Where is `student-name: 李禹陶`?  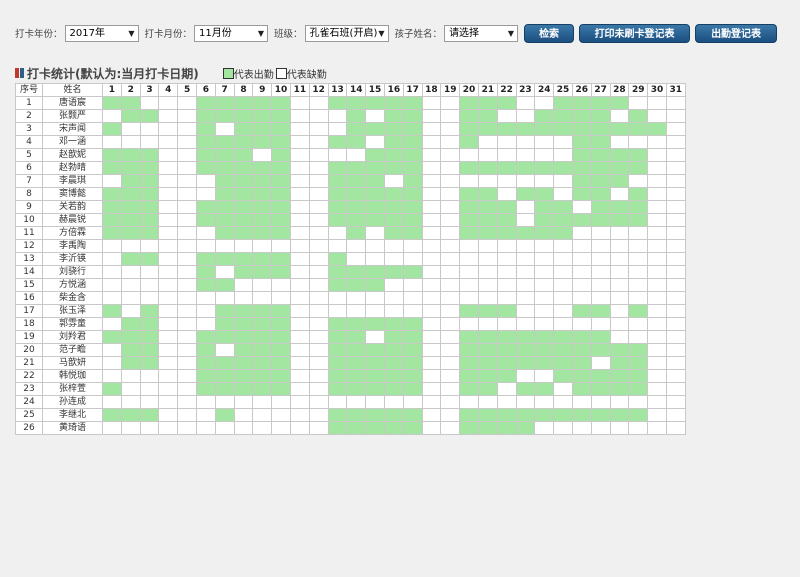 student-name: 李禹陶 is located at coordinates (72, 246).